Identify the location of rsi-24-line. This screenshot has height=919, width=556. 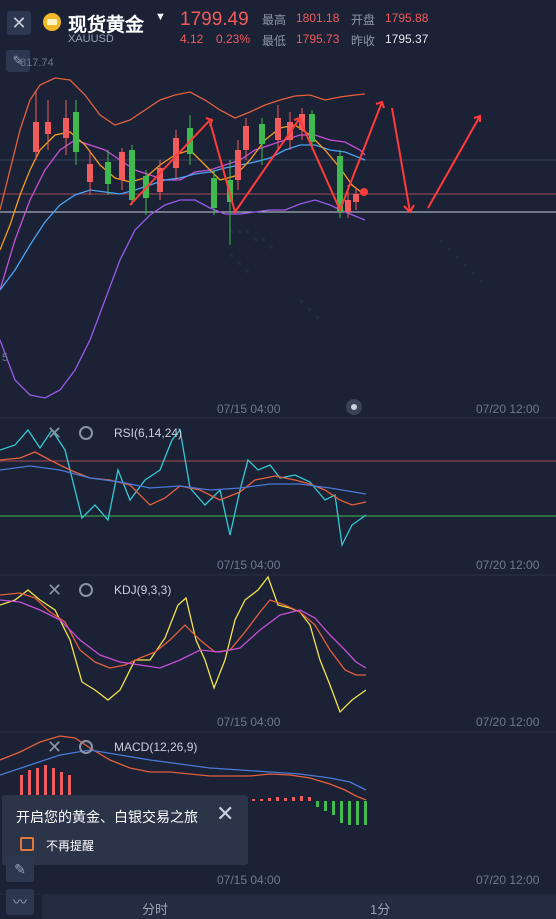
(183, 480).